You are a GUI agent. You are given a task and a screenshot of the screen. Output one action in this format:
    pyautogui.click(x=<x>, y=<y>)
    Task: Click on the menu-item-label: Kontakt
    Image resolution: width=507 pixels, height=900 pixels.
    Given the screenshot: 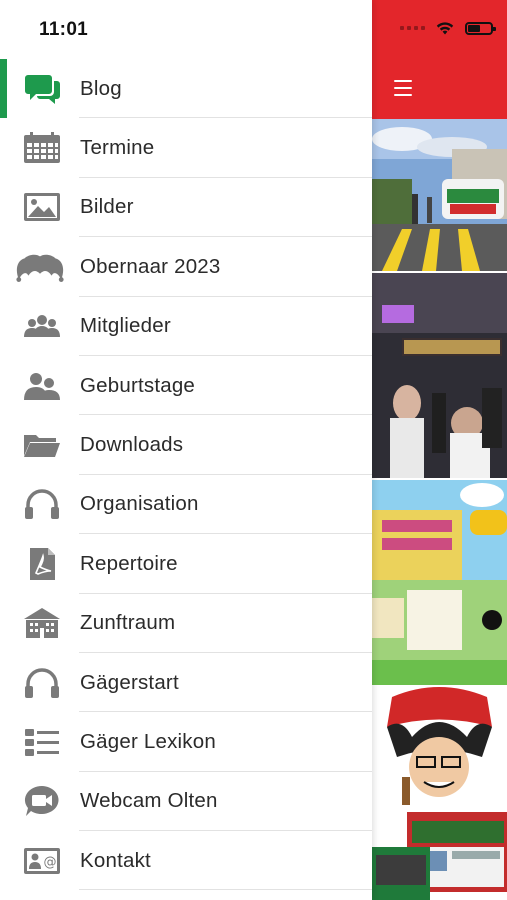 What is the action you would take?
    pyautogui.click(x=115, y=860)
    